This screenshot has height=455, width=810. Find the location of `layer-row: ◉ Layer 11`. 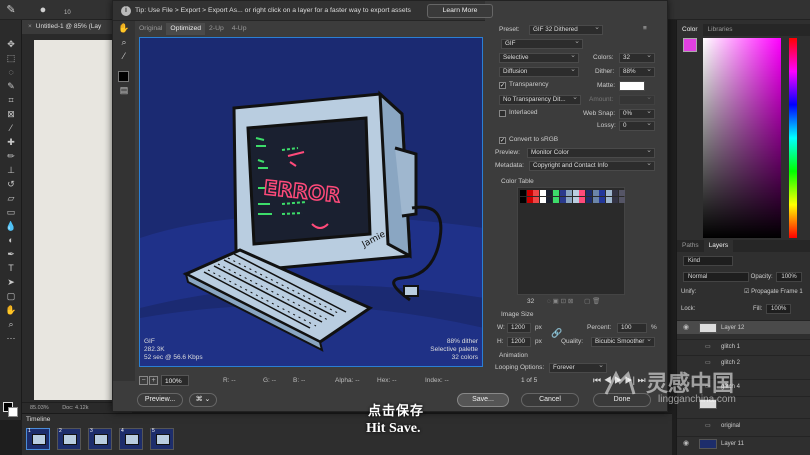

layer-row: ◉ Layer 11 is located at coordinates (743, 443).